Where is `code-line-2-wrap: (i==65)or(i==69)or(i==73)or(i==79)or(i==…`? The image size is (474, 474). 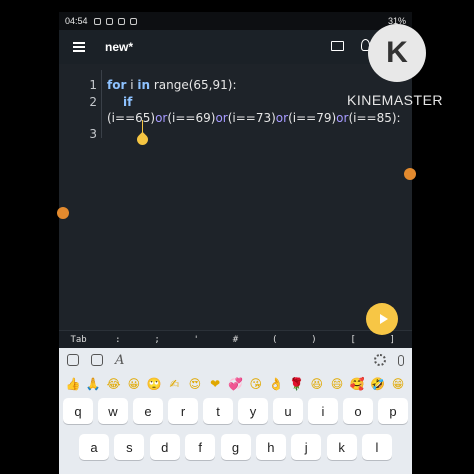 code-line-2-wrap: (i==65)or(i==69)or(i==73)or(i==79)or(i==… is located at coordinates (254, 118).